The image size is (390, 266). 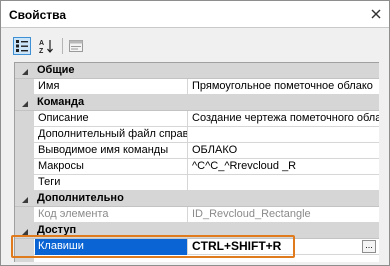 I want to click on property-row-name: Имя Прямоугольное пометочное облако, so click(x=197, y=87).